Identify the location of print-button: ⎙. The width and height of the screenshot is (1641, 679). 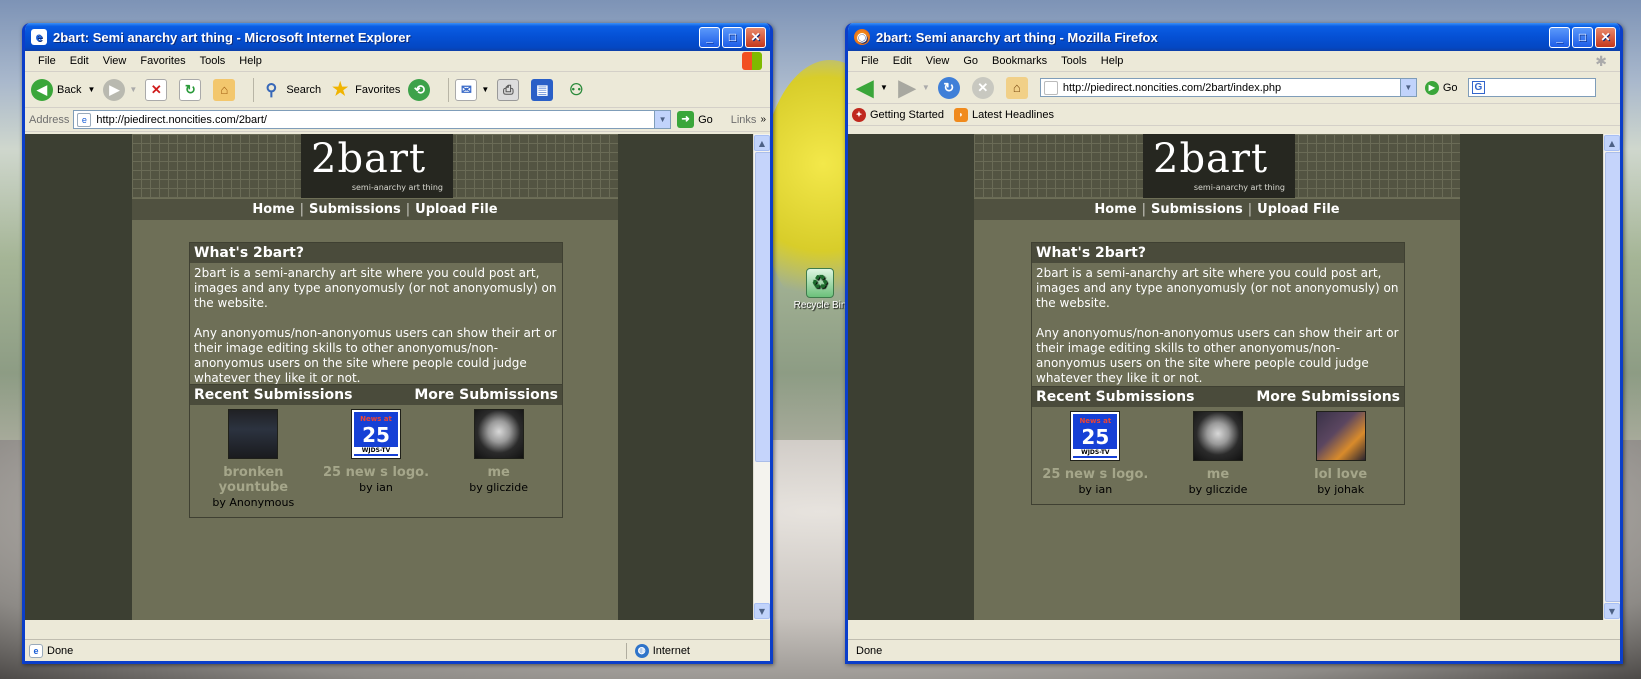
(510, 89).